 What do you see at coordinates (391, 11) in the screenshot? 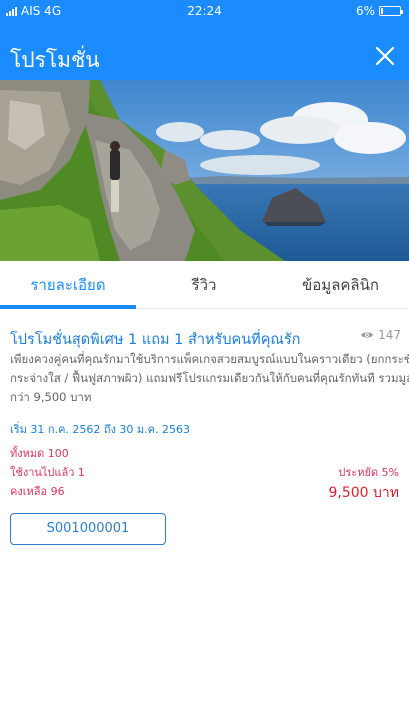
I see `battery-icon` at bounding box center [391, 11].